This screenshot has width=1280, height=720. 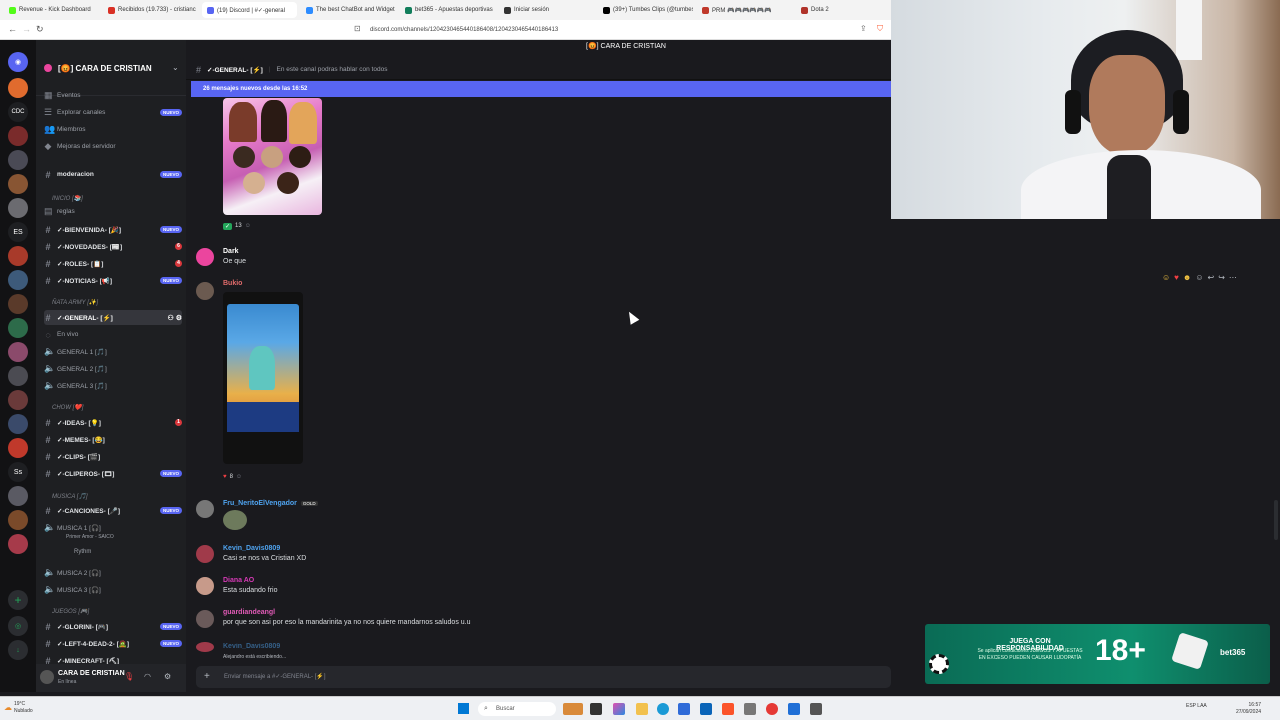 I want to click on browser-tab: PRM 🎮🎮🎮🎮🎮🎮, so click(x=744, y=10).